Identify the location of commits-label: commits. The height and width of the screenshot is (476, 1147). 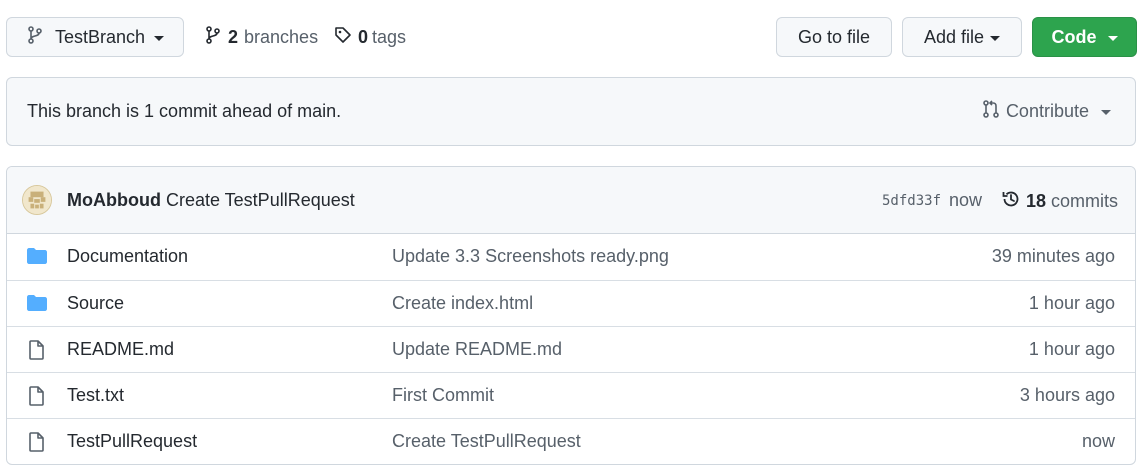
(1085, 201).